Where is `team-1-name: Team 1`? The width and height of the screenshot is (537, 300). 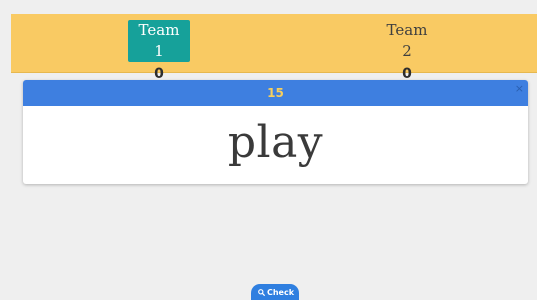 team-1-name: Team 1 is located at coordinates (159, 41).